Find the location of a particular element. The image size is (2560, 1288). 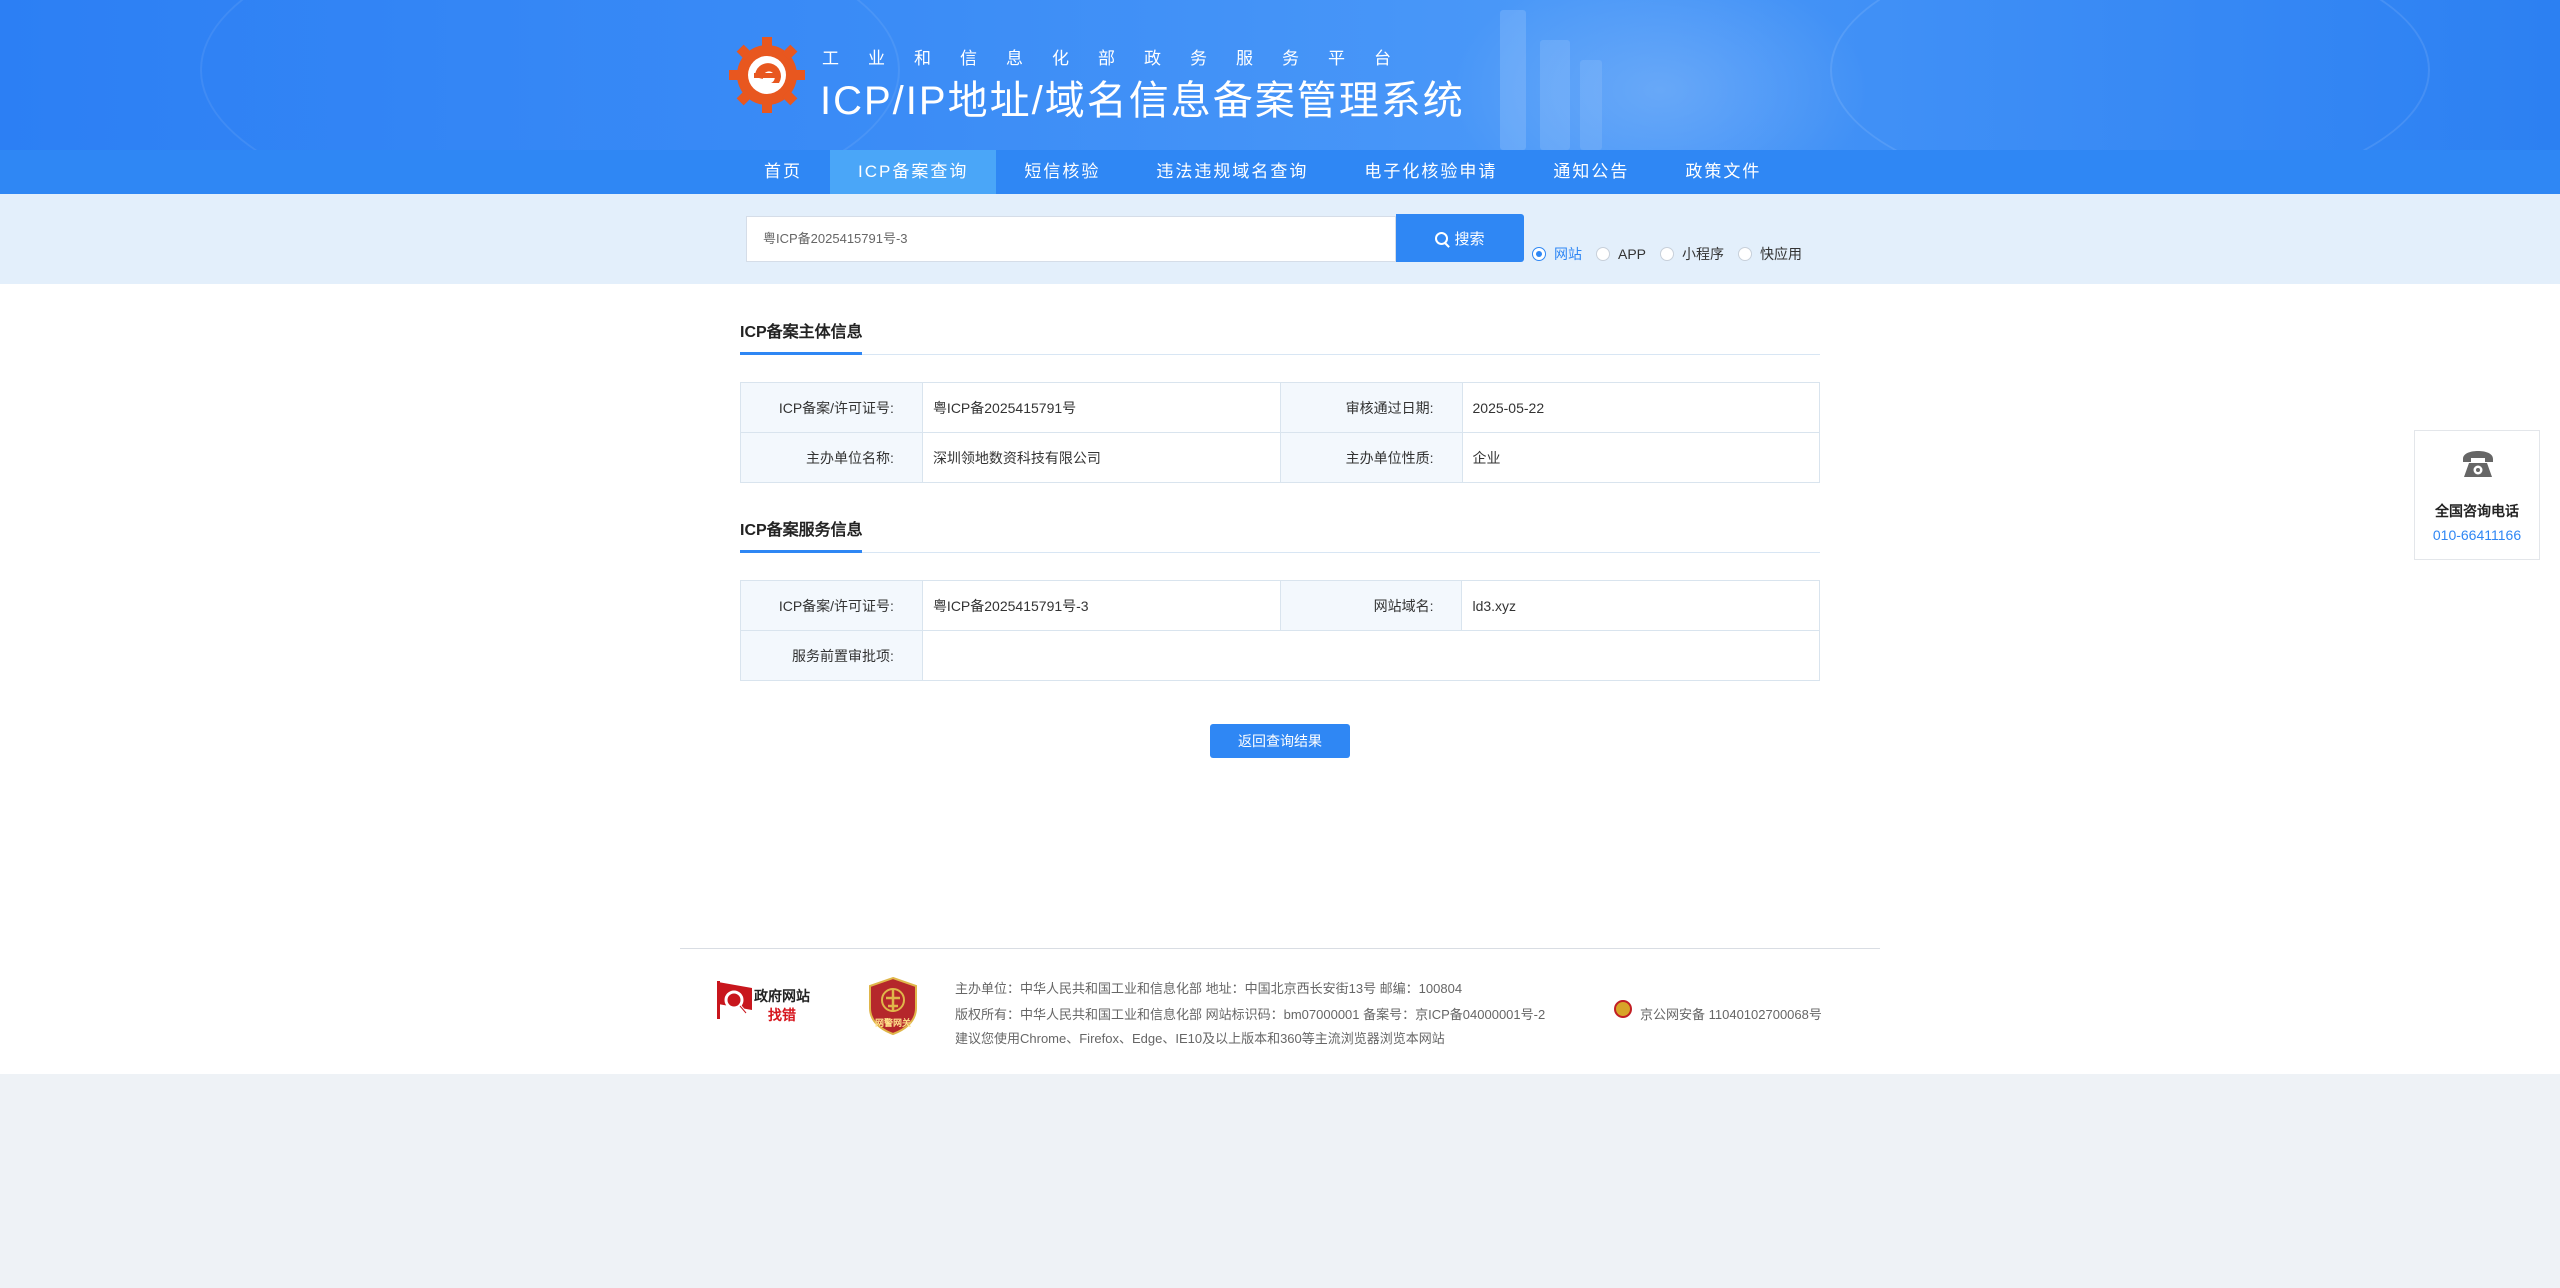

platform-subtitle: 工业和信息化部政务服务平台 is located at coordinates (1121, 58).